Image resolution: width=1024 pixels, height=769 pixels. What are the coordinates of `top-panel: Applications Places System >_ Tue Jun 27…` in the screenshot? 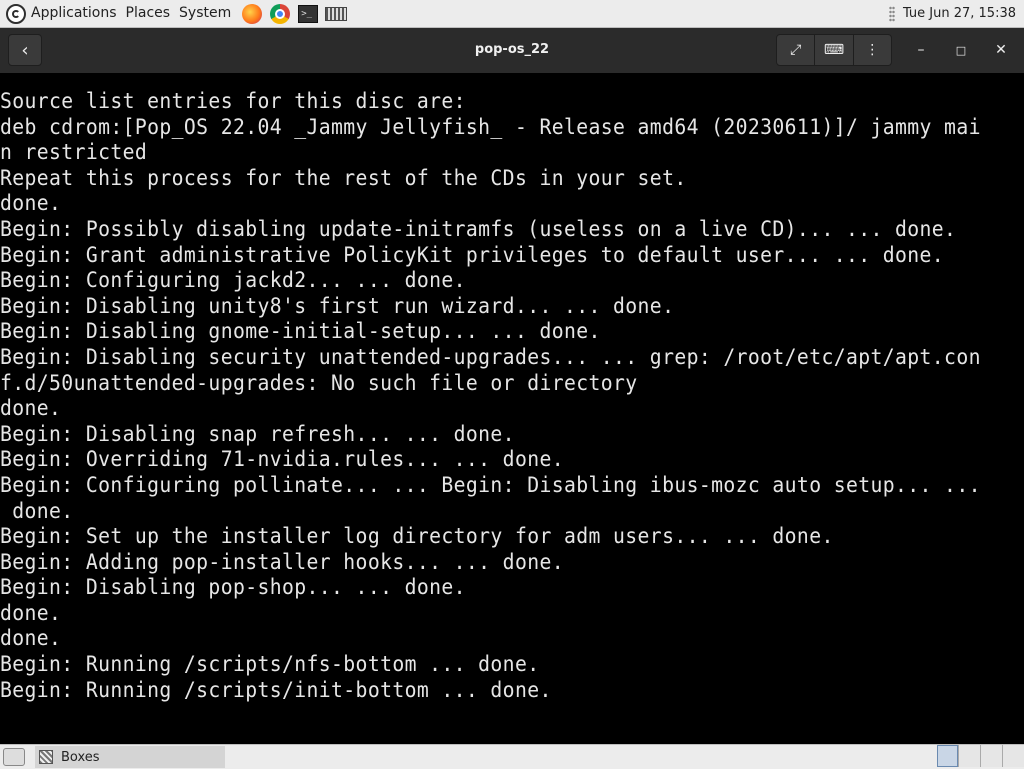 It's located at (512, 14).